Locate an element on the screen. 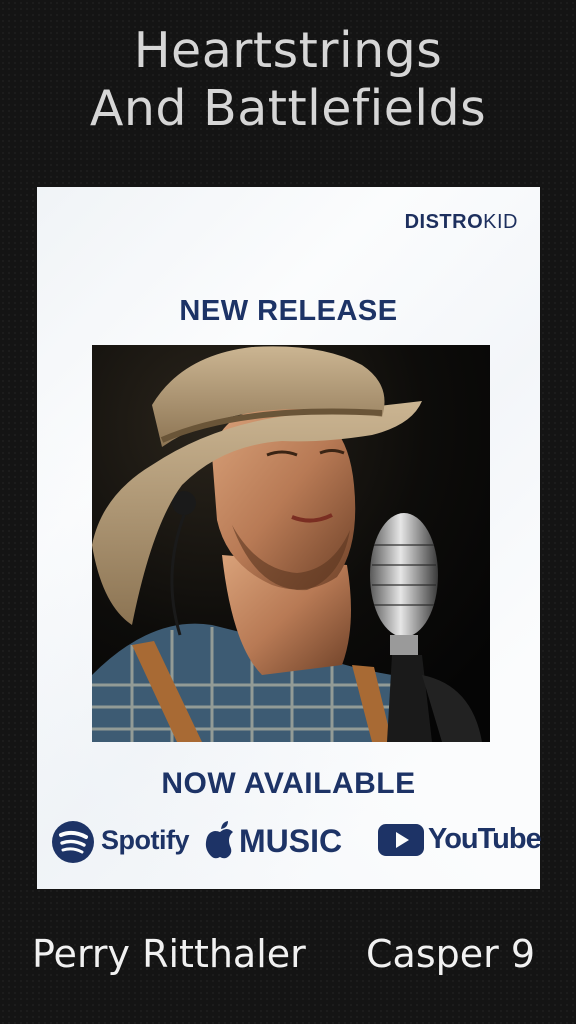 This screenshot has height=1024, width=576. youtube-icon is located at coordinates (401, 840).